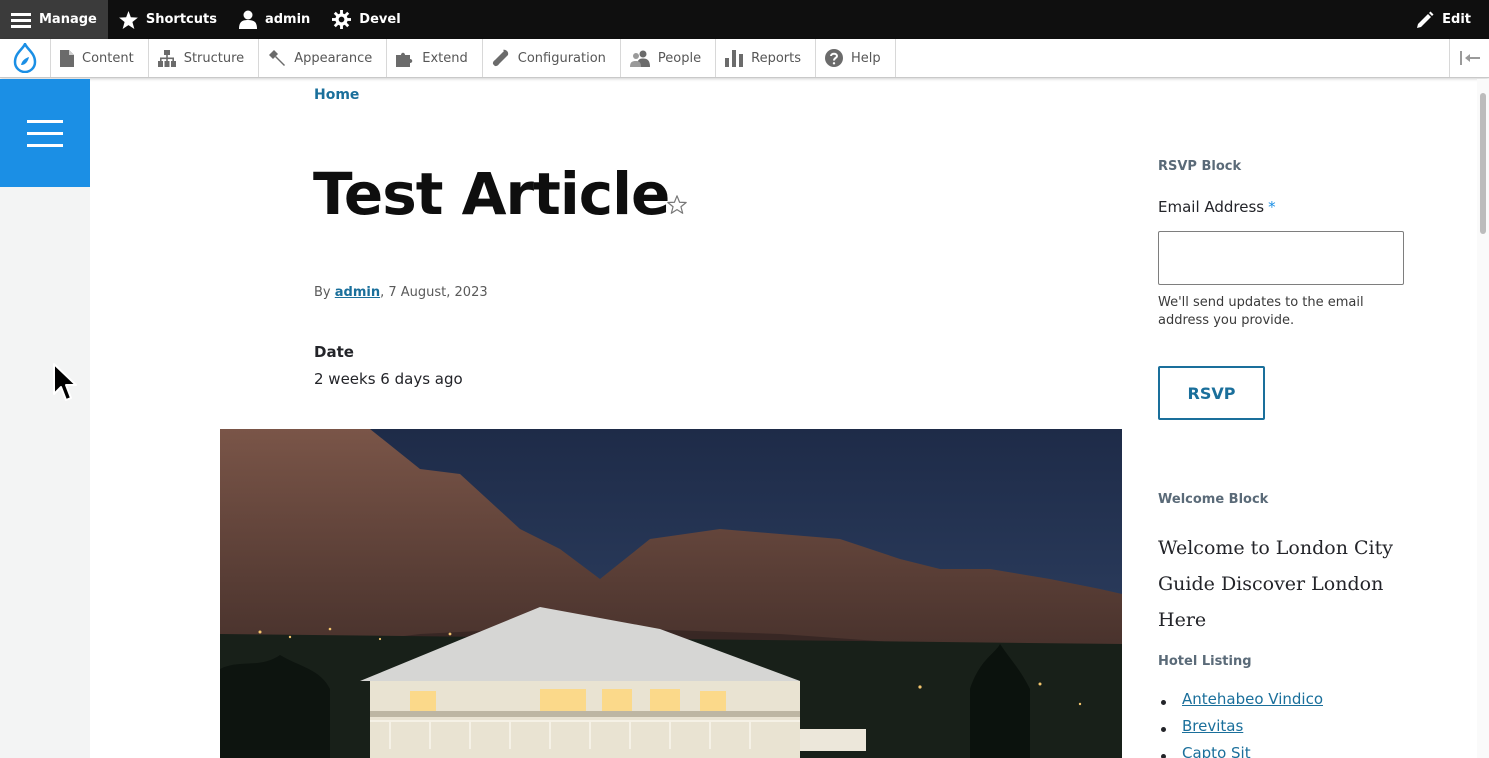 The width and height of the screenshot is (1489, 758). Describe the element at coordinates (1483, 418) in the screenshot. I see `page-scrollbar` at that location.